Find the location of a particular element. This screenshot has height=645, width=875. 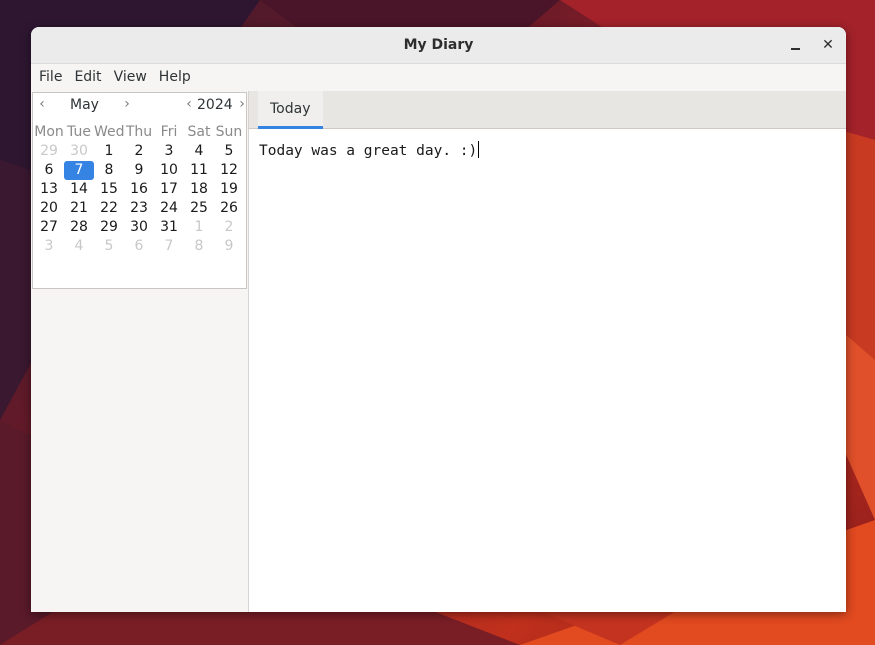

close-icon: ✕ is located at coordinates (828, 45).